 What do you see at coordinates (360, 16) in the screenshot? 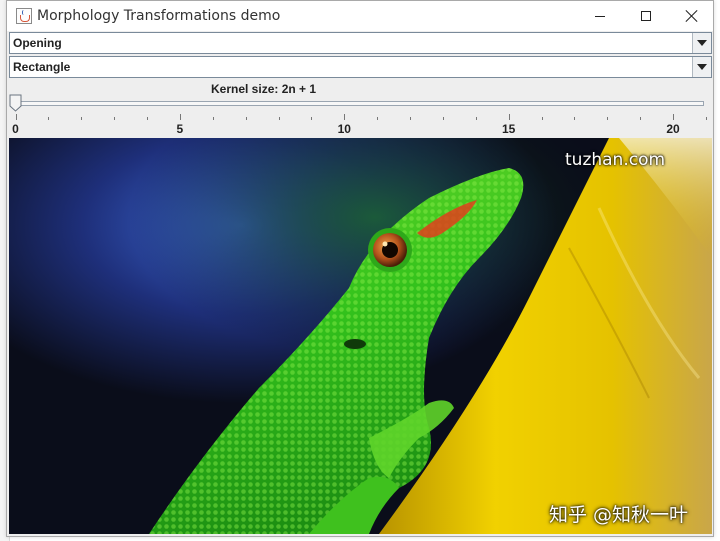
I see `title-bar: Morphology Transformations demo` at bounding box center [360, 16].